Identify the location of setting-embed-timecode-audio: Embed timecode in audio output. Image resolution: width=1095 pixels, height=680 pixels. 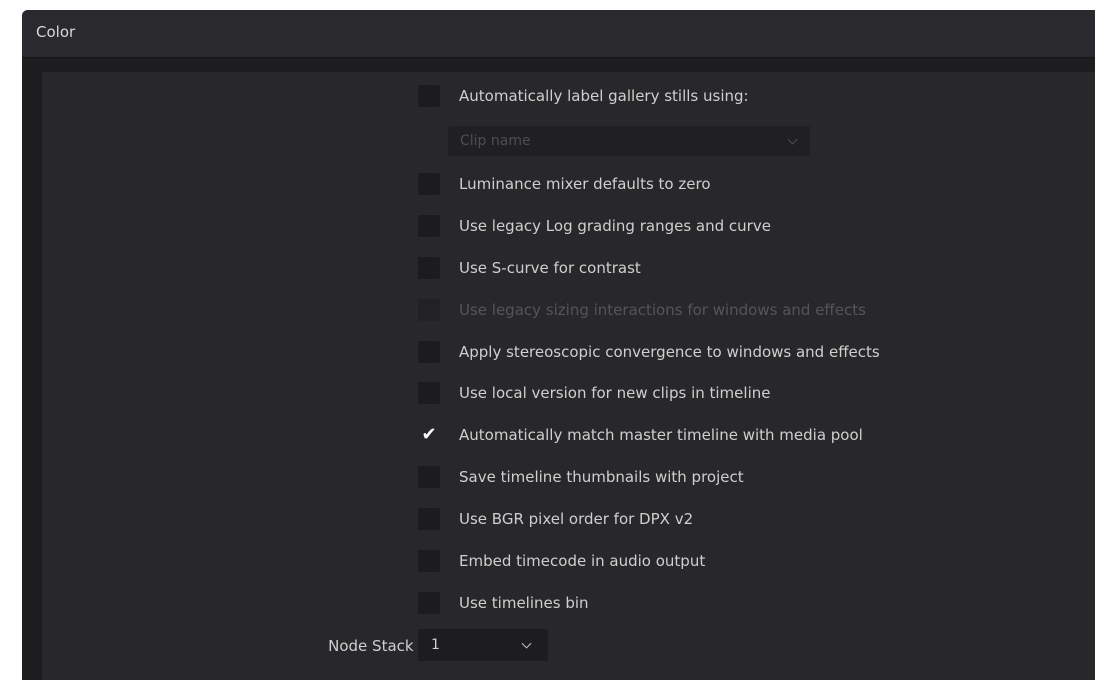
(561, 561).